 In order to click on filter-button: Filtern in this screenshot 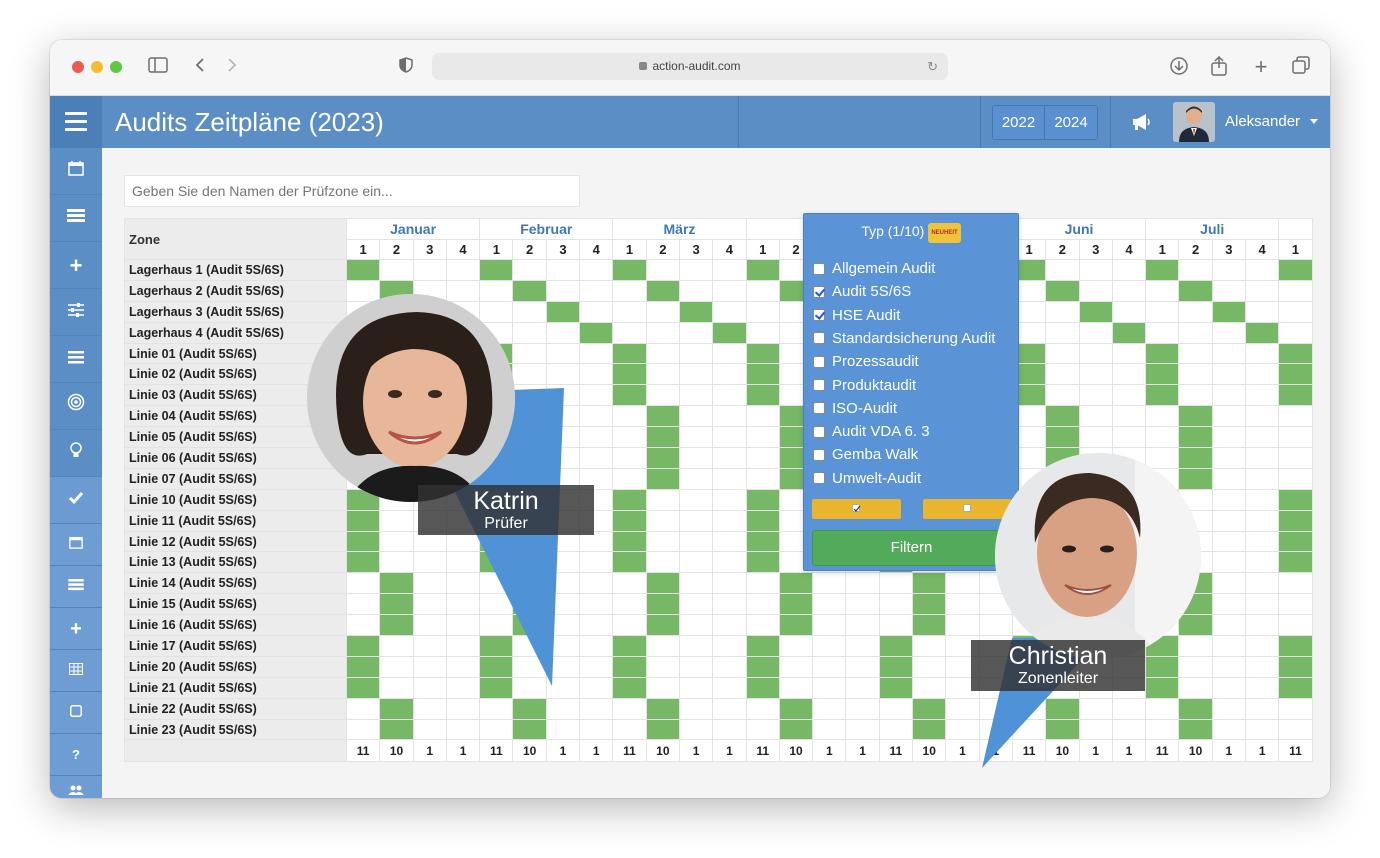, I will do `click(911, 548)`.